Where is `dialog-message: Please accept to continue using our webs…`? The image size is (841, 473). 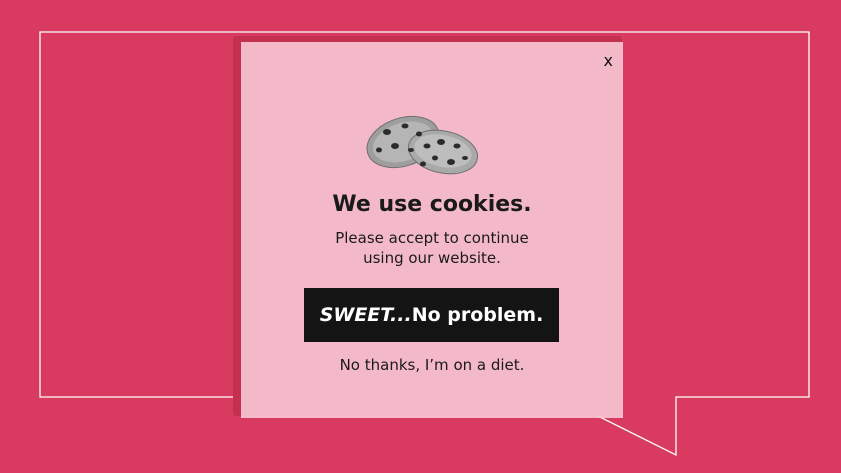 dialog-message: Please accept to continue using our webs… is located at coordinates (432, 248).